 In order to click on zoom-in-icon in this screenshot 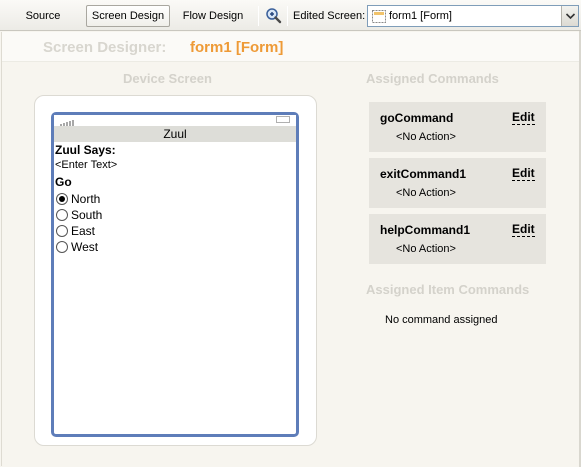, I will do `click(274, 16)`.